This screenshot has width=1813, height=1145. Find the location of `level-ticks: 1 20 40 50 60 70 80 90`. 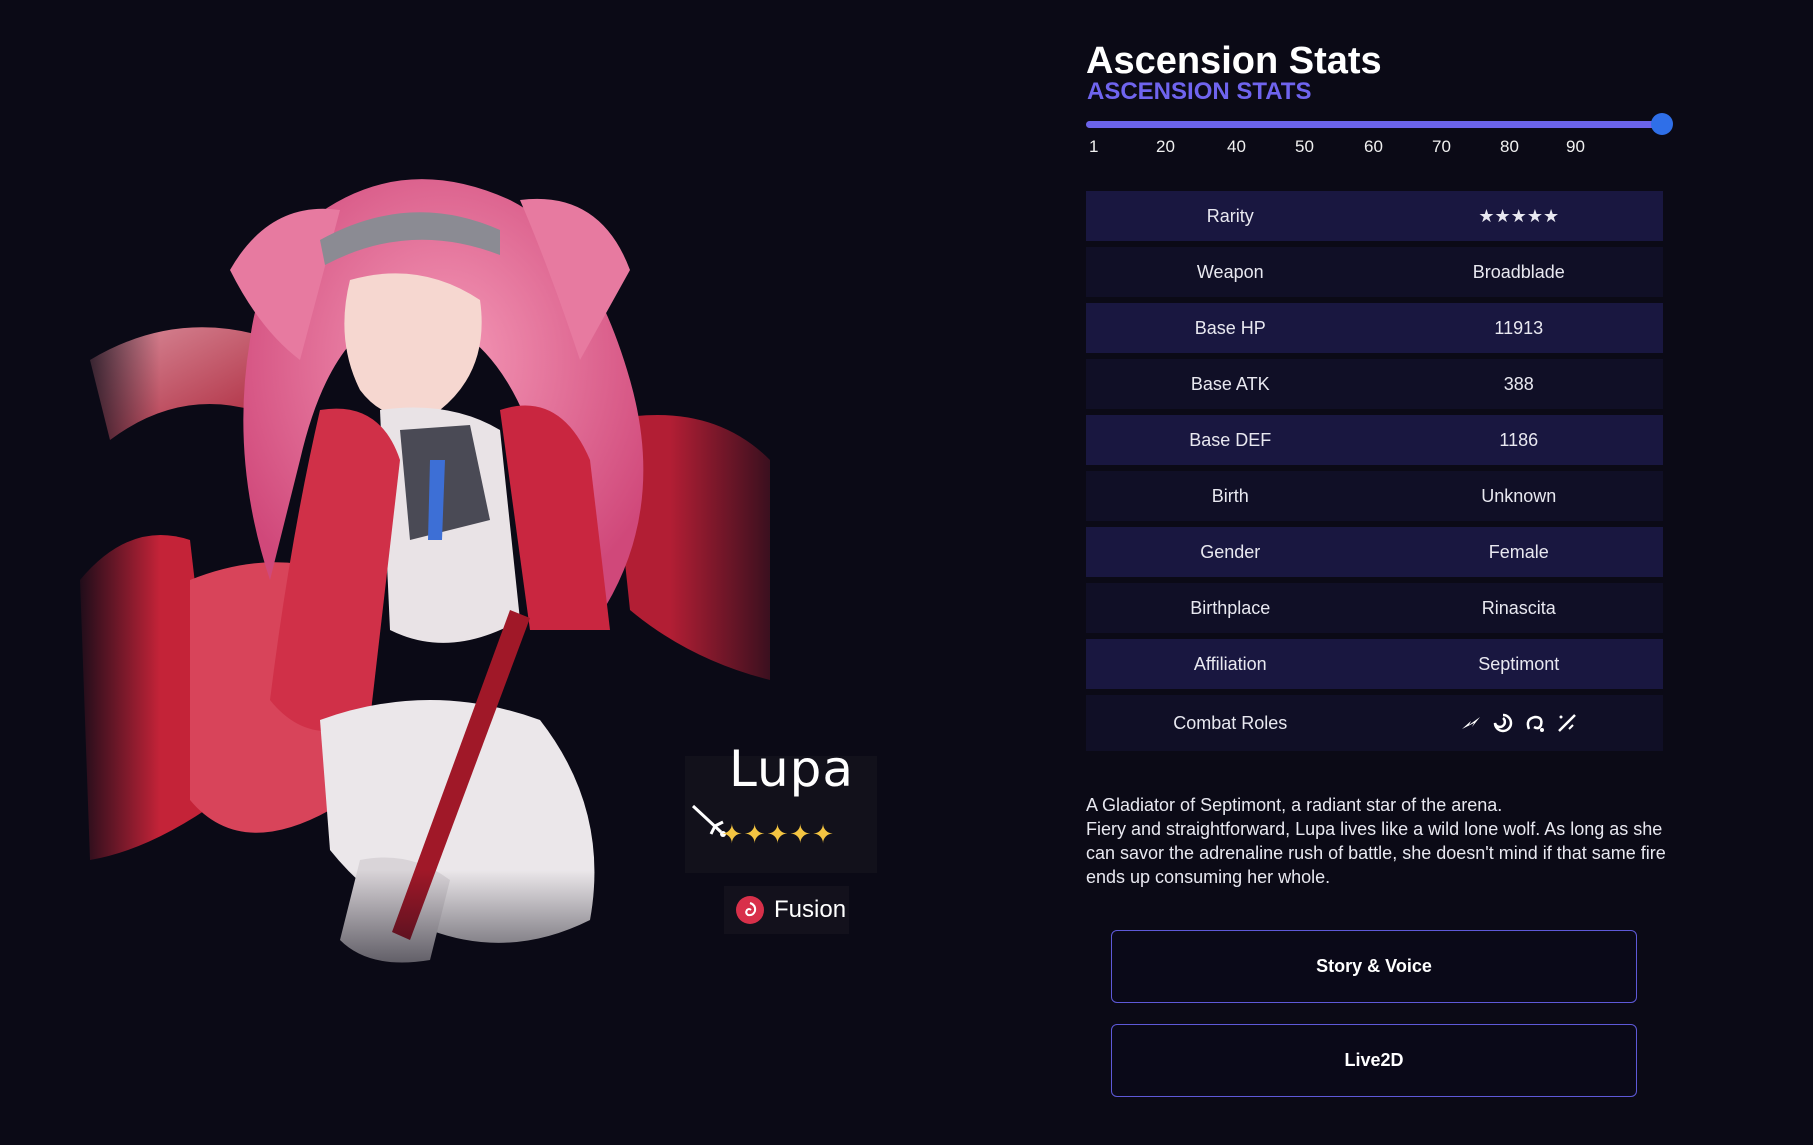

level-ticks: 1 20 40 50 60 70 80 90 is located at coordinates (1381, 148).